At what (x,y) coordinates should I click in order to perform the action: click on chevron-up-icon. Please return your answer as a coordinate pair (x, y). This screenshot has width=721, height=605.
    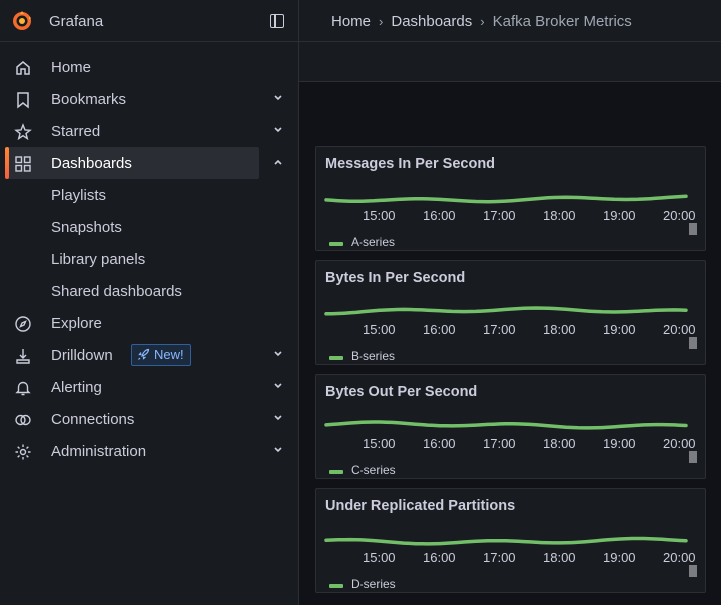
    Looking at the image, I should click on (278, 162).